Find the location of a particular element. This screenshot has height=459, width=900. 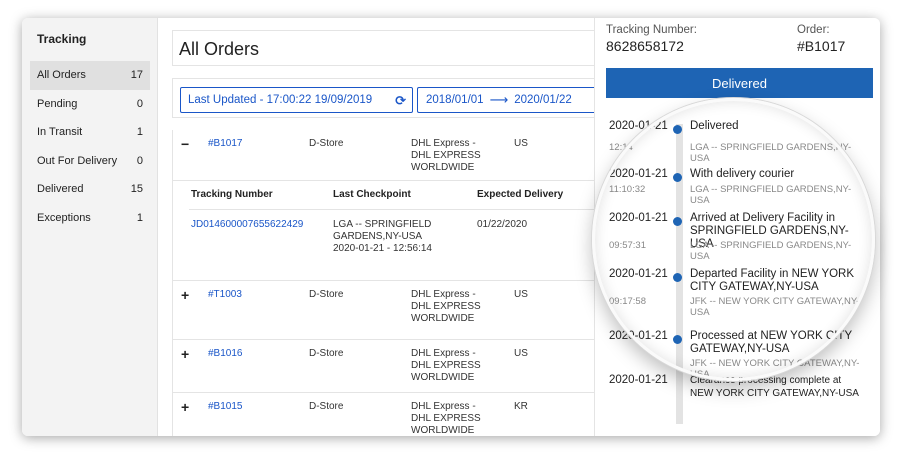

detail-header-tracking: Tracking Number is located at coordinates (232, 194).